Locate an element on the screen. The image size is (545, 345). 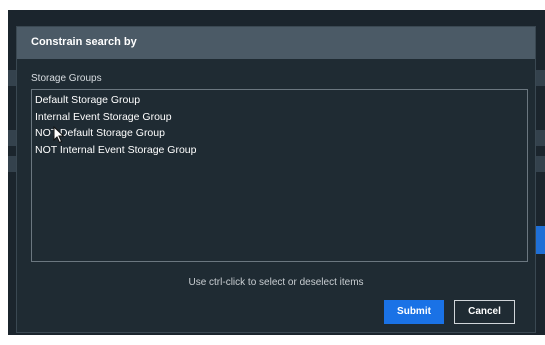
storage-groups-label: Storage Groups is located at coordinates (66, 78).